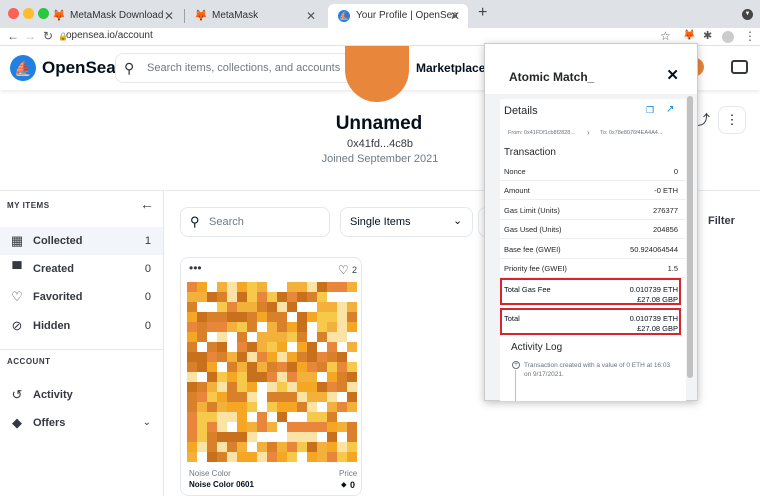 The image size is (760, 496). What do you see at coordinates (450, 68) in the screenshot?
I see `nav-marketplace: Marketplace` at bounding box center [450, 68].